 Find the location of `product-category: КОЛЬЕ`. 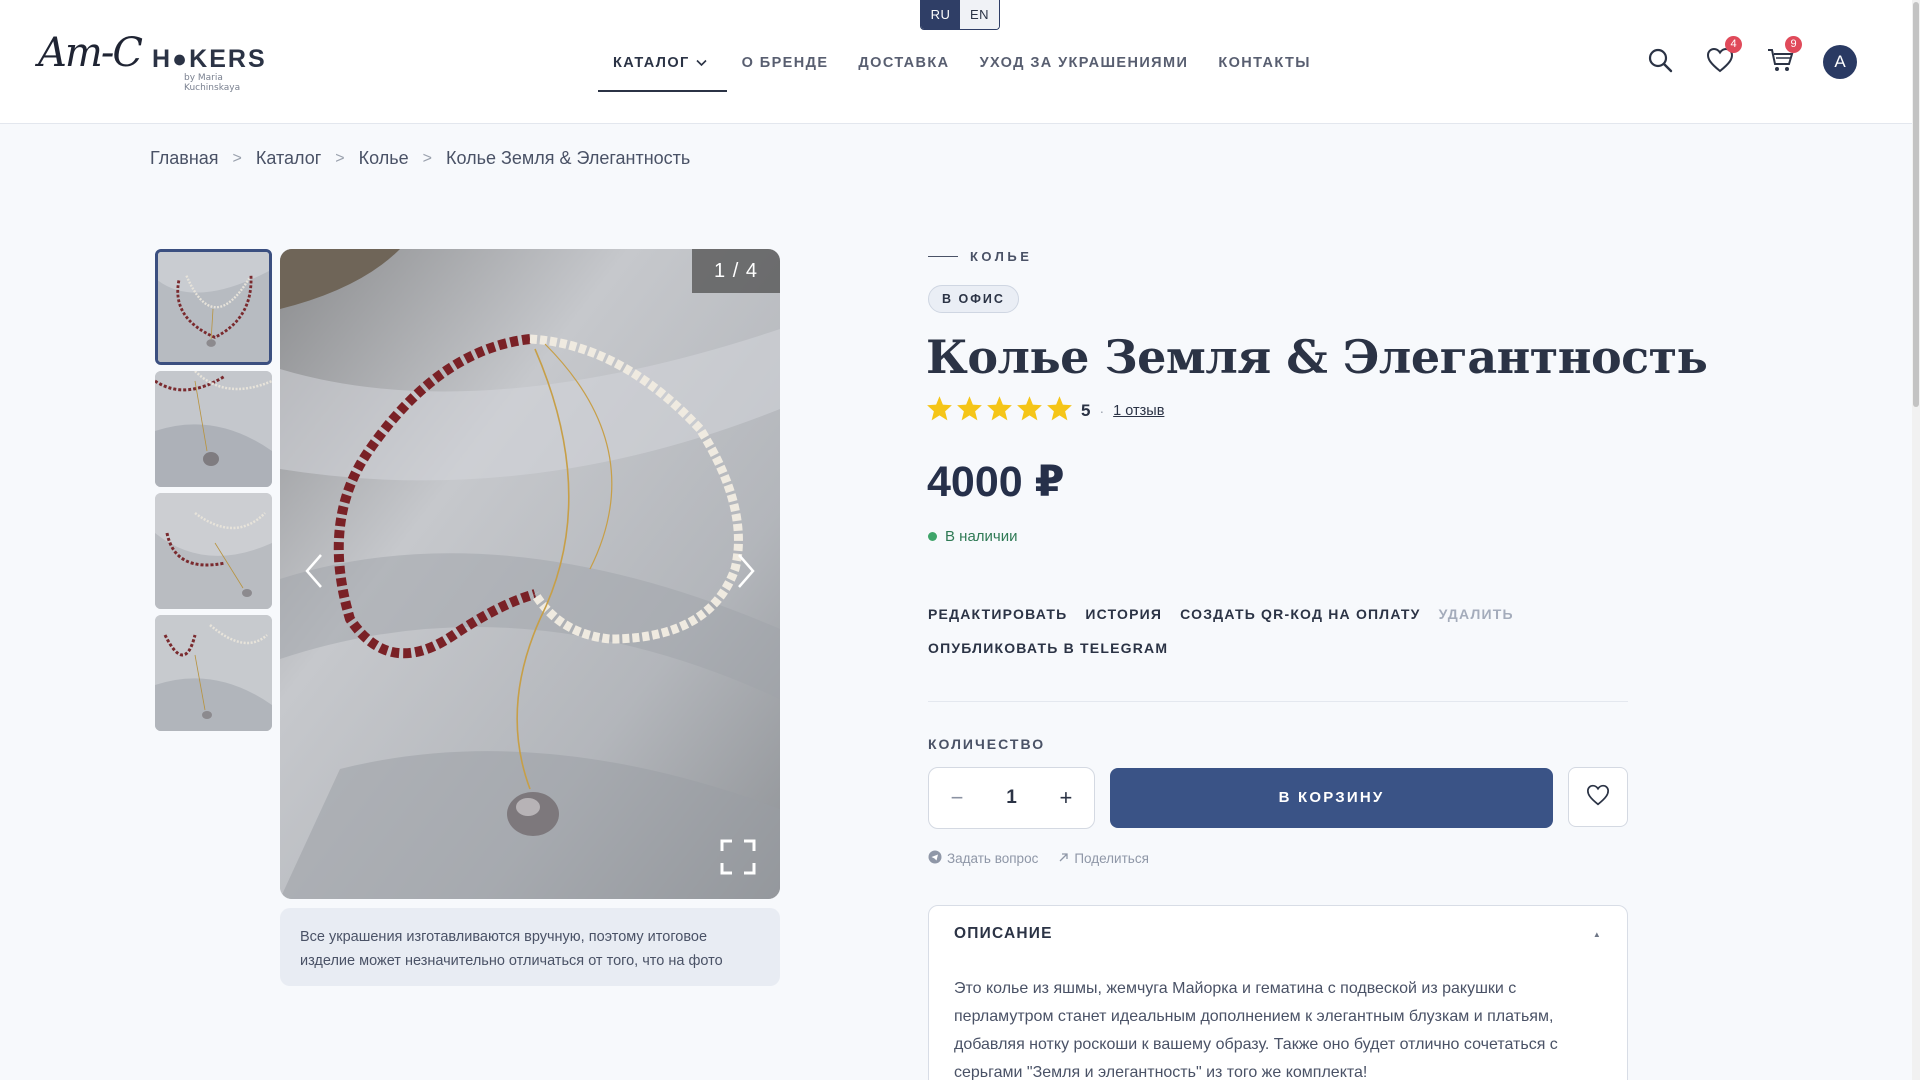

product-category: КОЛЬЕ is located at coordinates (980, 256).